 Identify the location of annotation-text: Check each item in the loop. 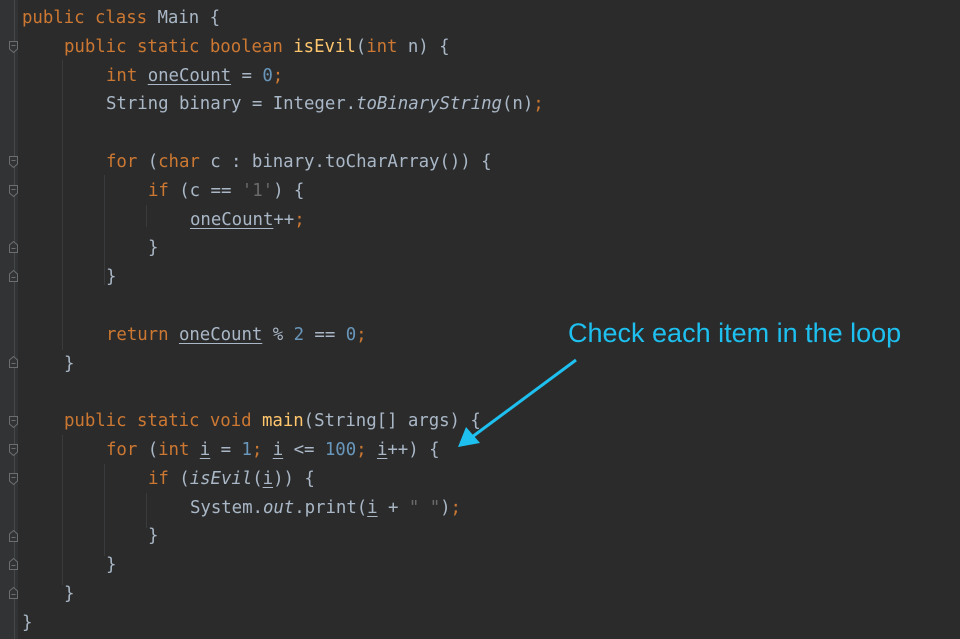
(735, 333).